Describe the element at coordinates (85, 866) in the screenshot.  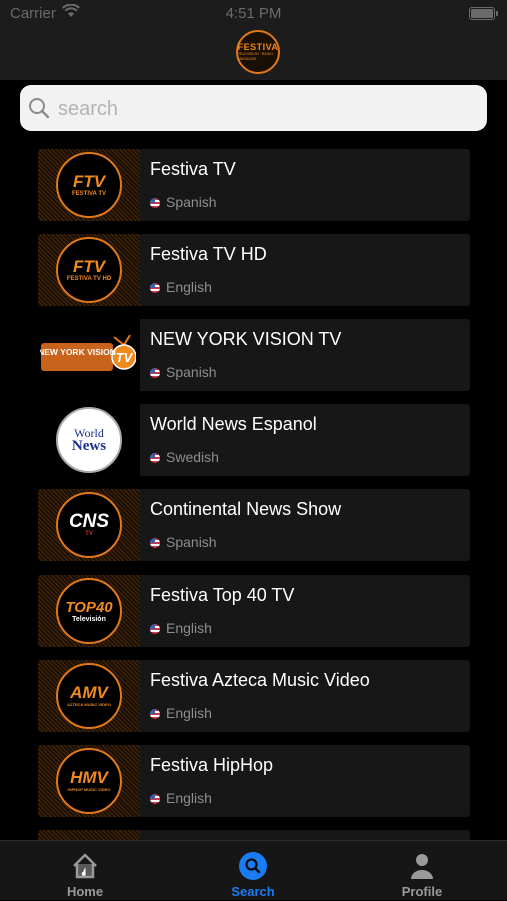
I see `home-icon` at that location.